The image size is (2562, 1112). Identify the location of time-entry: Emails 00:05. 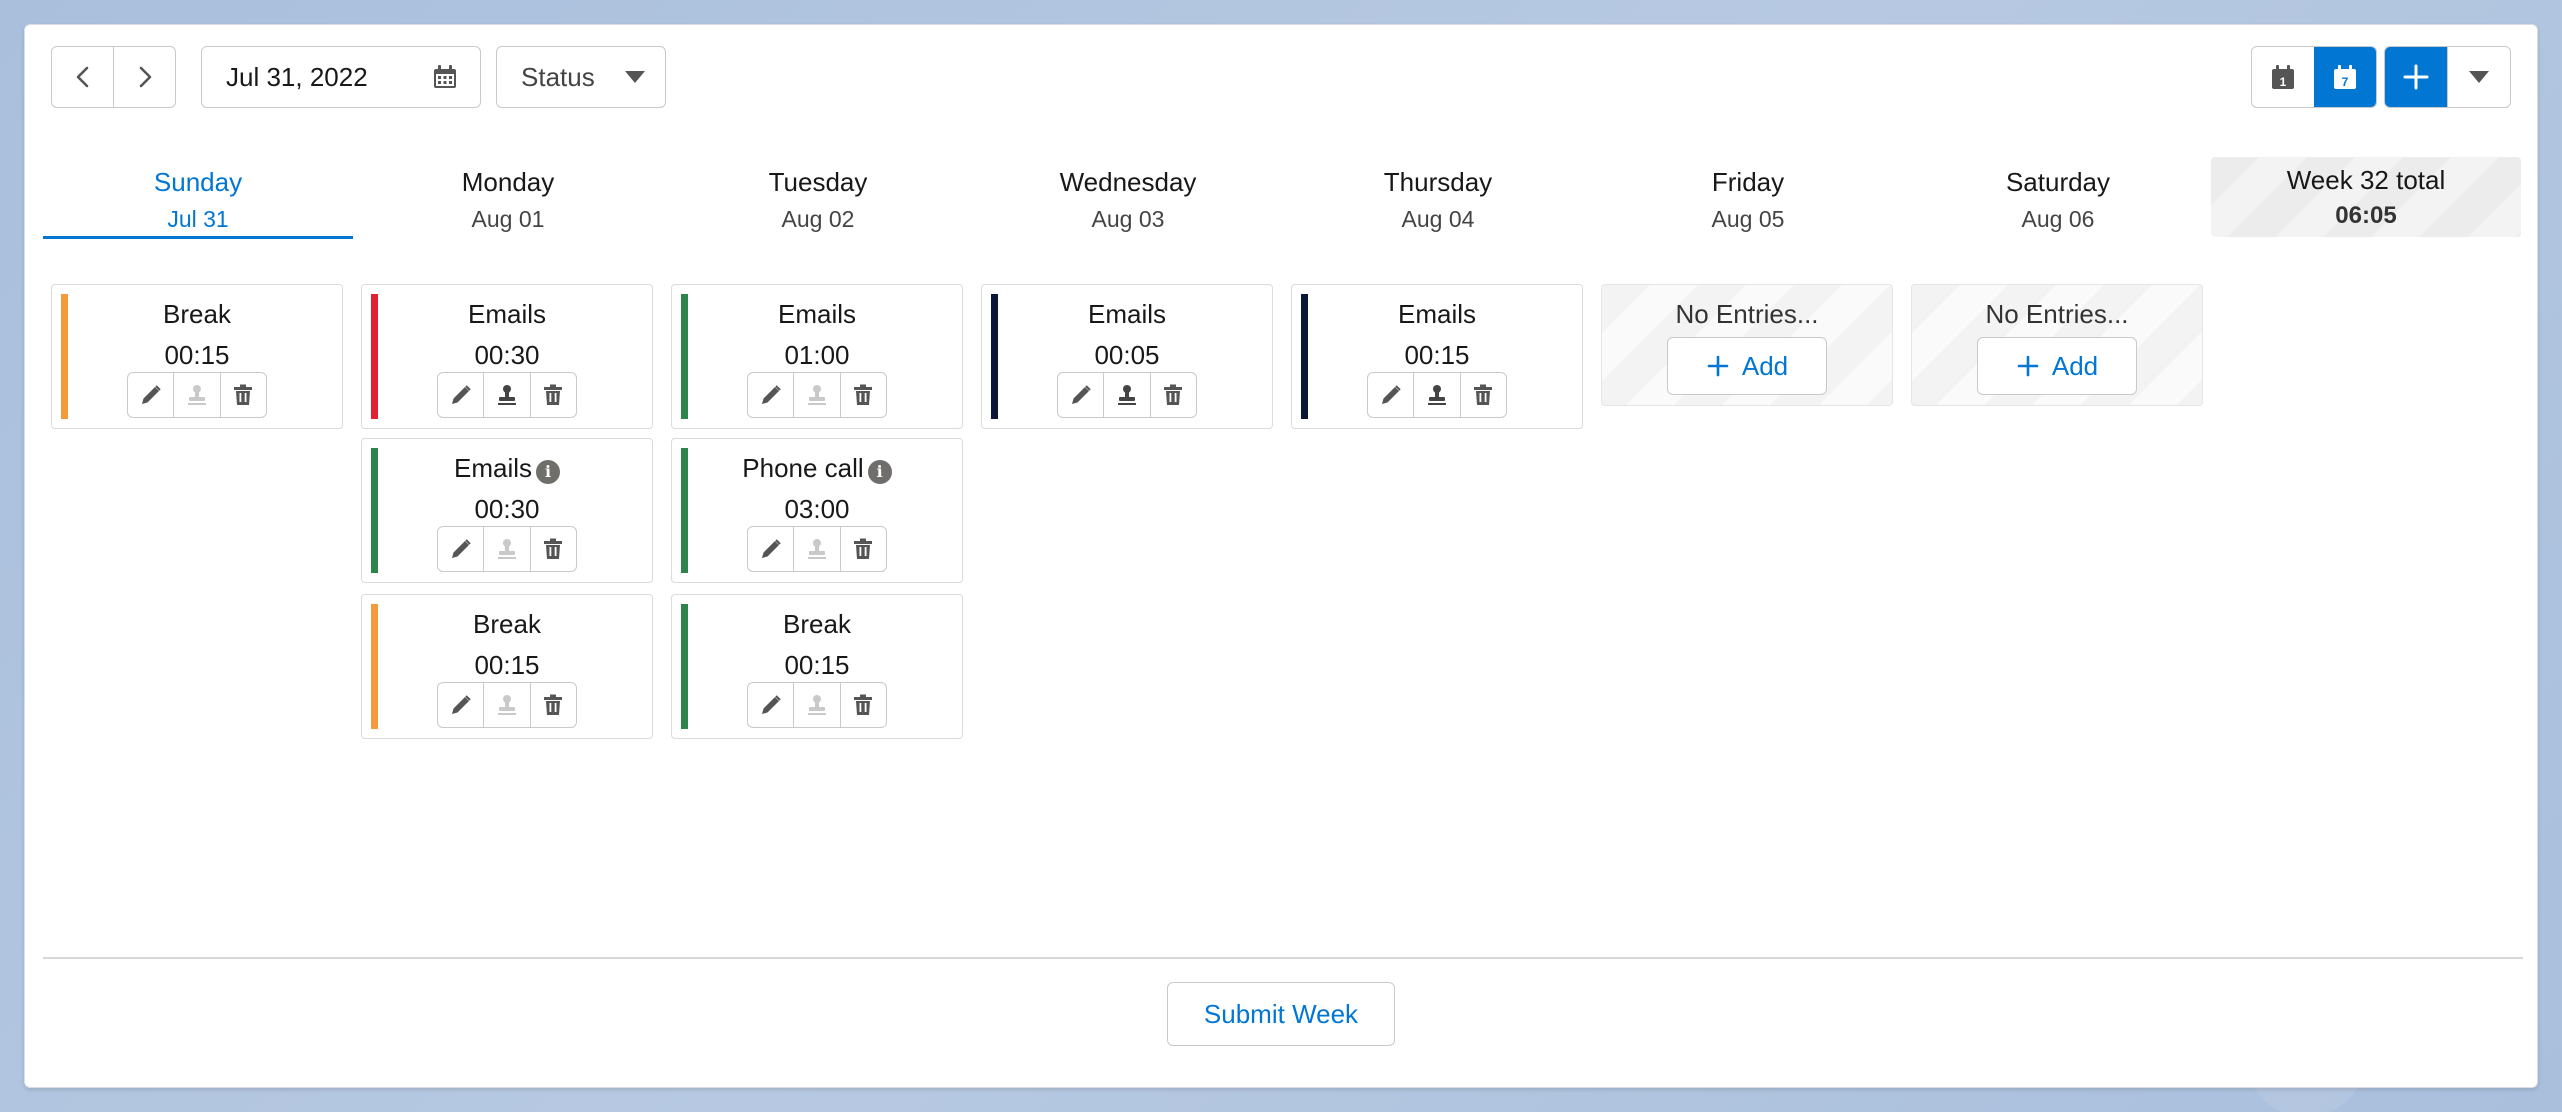
(1127, 356).